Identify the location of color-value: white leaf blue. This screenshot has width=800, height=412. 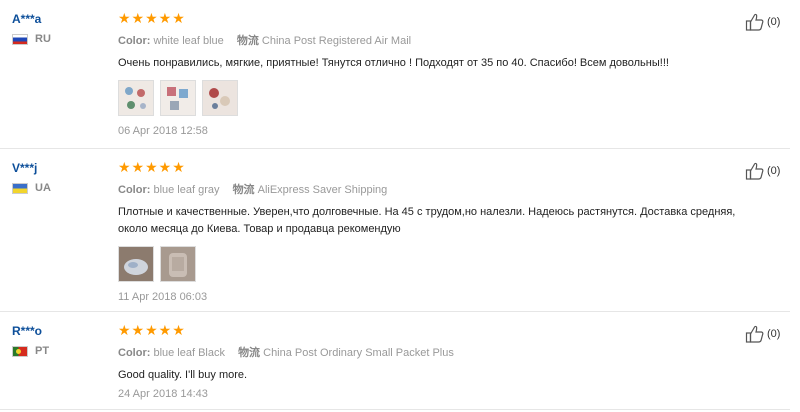
(188, 41).